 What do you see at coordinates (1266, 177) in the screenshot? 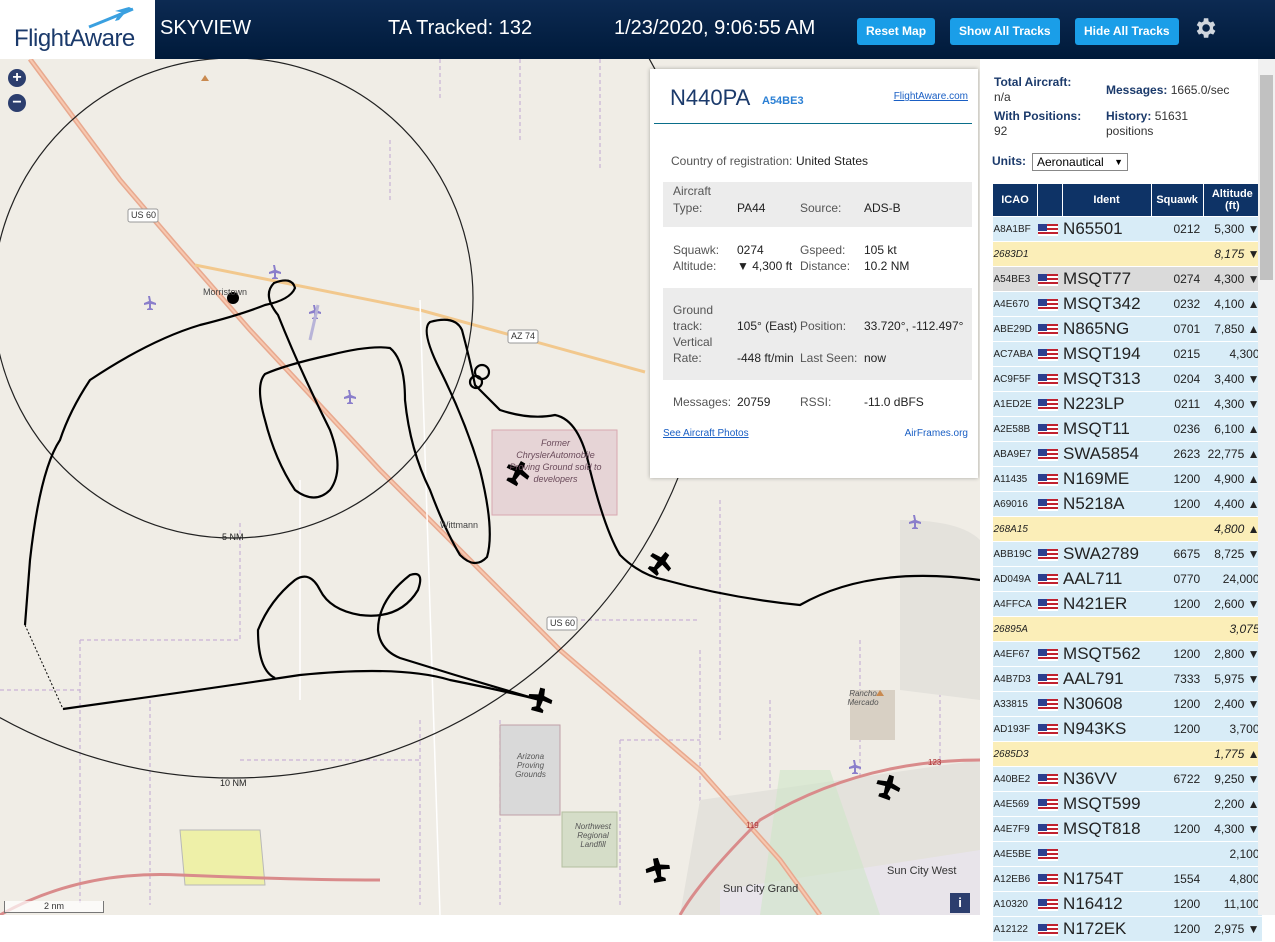
I see `scrollbar-thumb` at bounding box center [1266, 177].